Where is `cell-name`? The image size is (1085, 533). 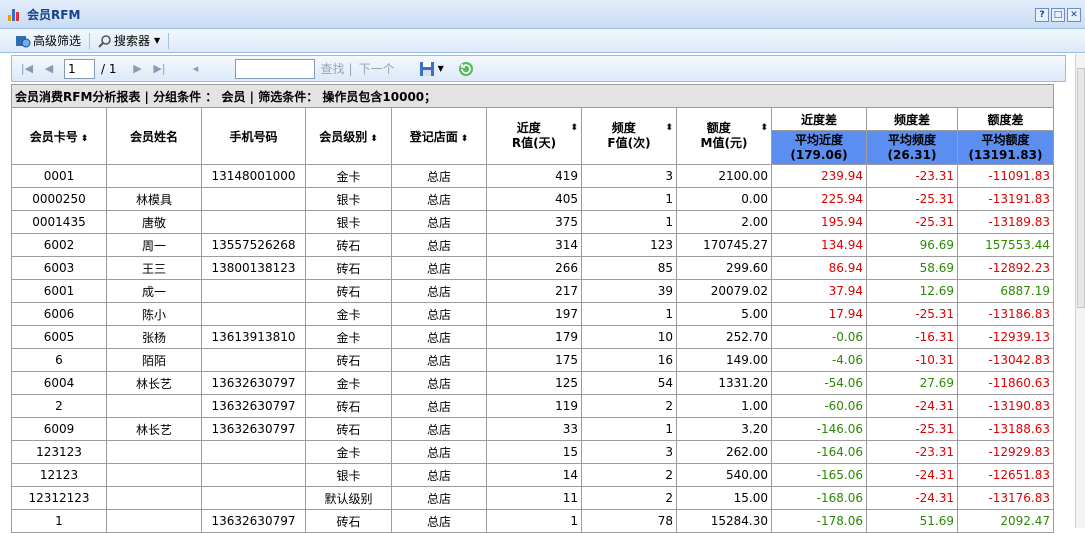 cell-name is located at coordinates (154, 475).